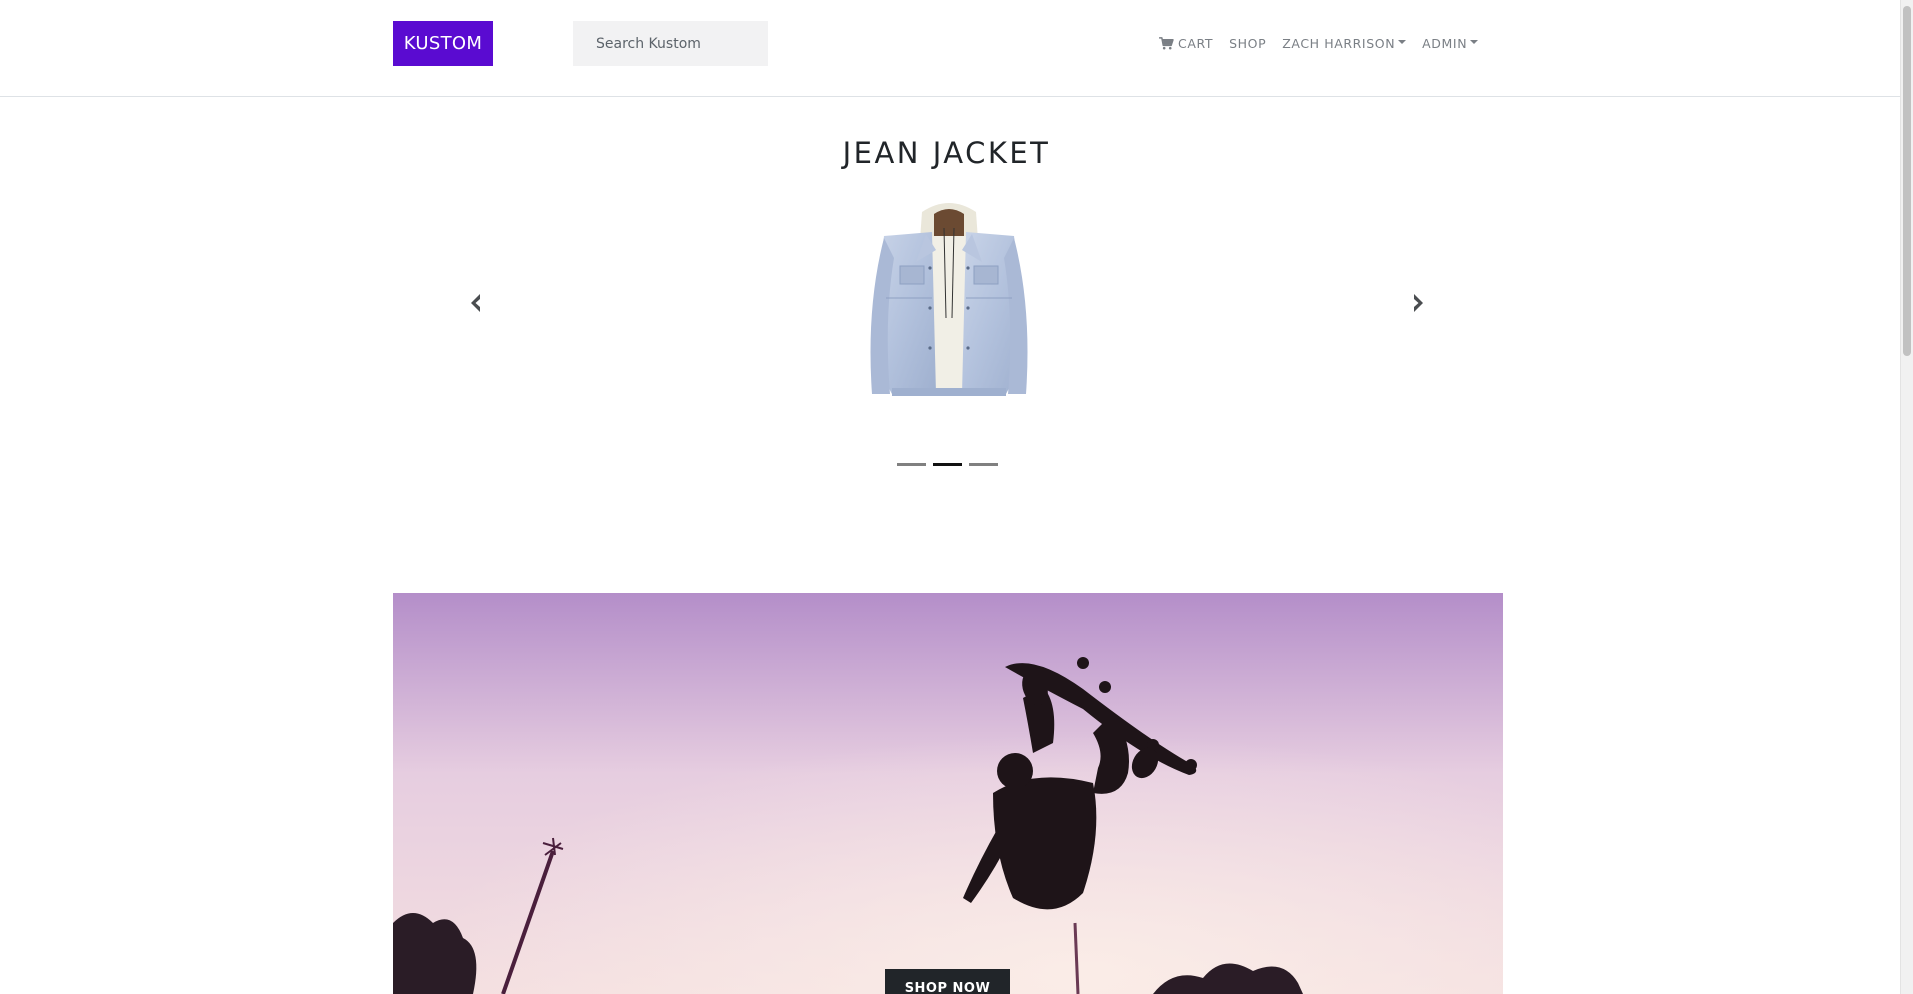 This screenshot has width=1913, height=994. Describe the element at coordinates (1247, 43) in the screenshot. I see `nav-shop-link: SHOP` at that location.